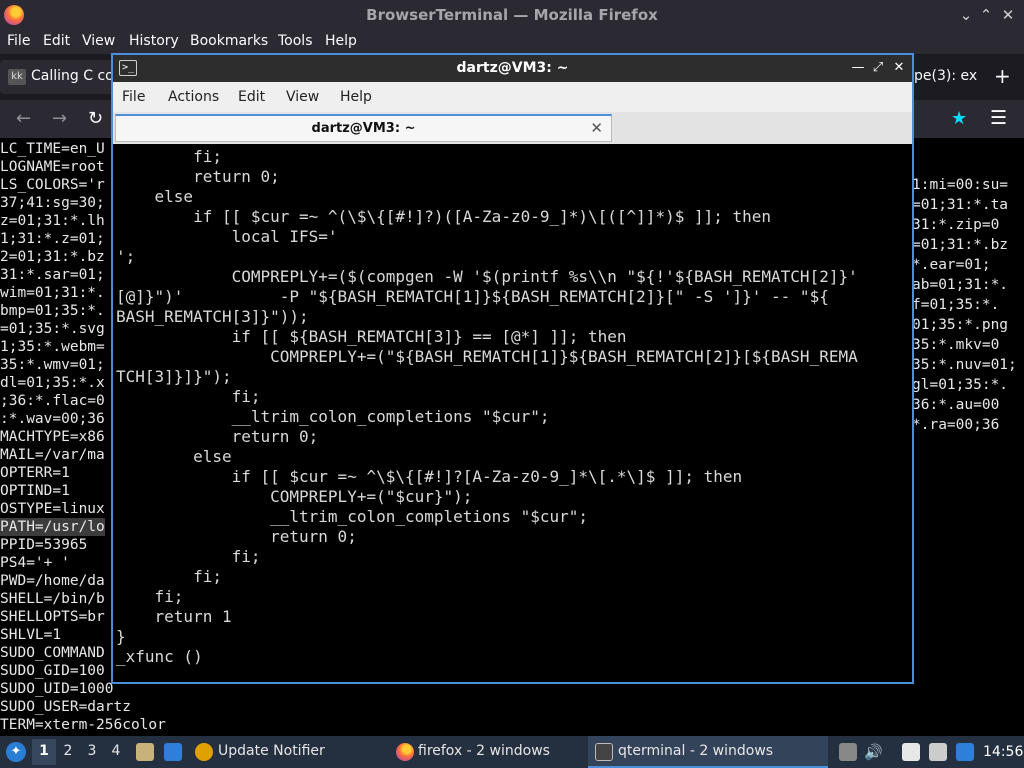 Image resolution: width=1024 pixels, height=768 pixels. What do you see at coordinates (17, 77) in the screenshot?
I see `tab-favicon-icon: kk` at bounding box center [17, 77].